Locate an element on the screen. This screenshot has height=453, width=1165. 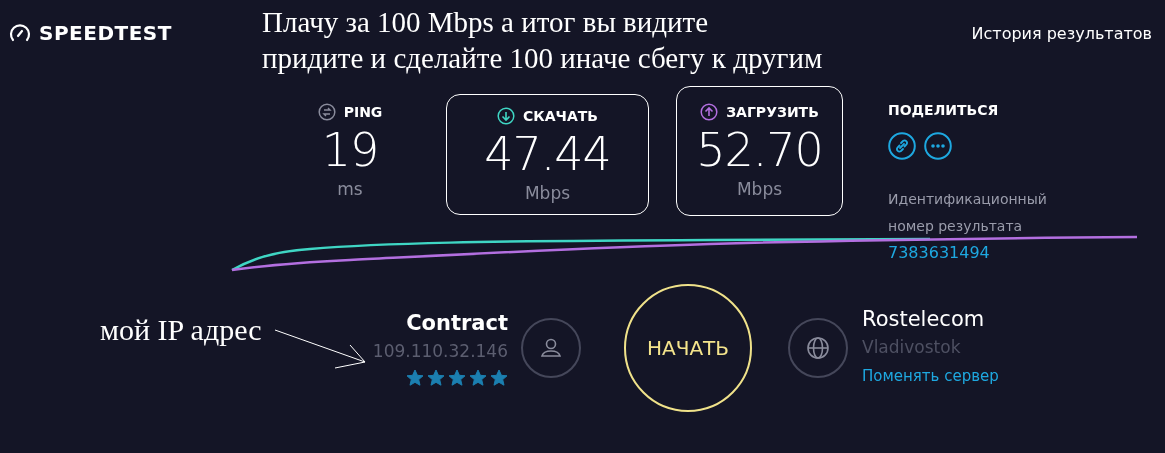
history-link: История результатов is located at coordinates (1061, 33).